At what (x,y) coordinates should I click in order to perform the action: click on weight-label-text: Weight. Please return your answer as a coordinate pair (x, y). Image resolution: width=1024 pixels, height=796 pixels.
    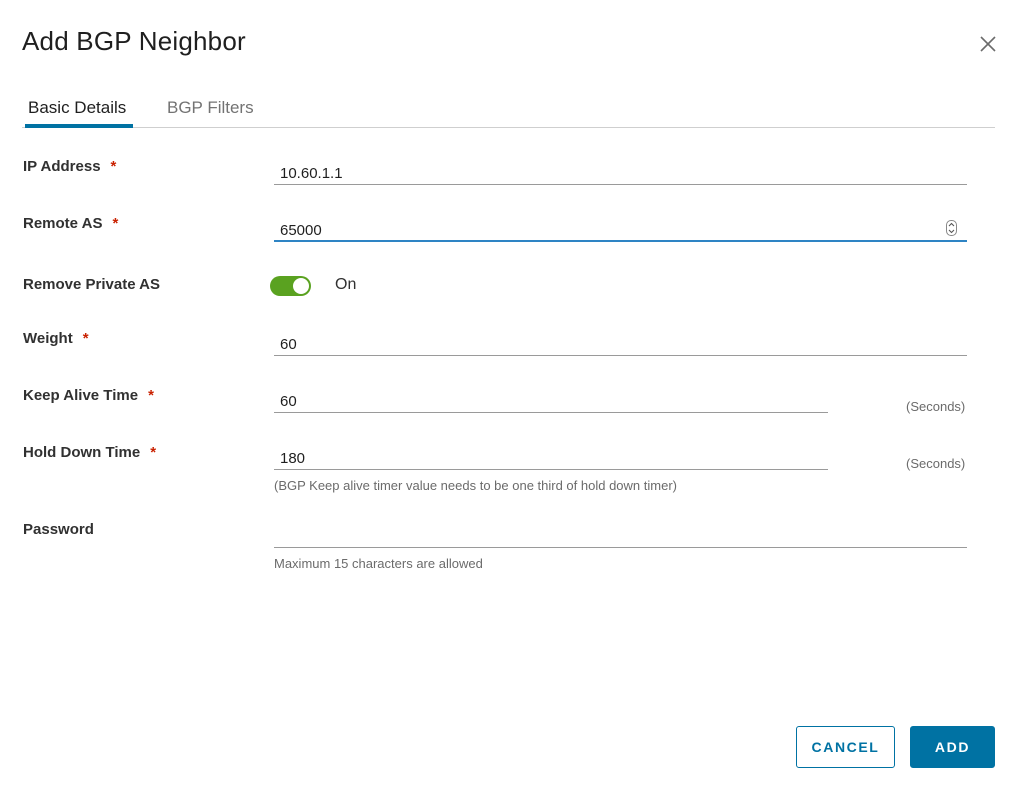
    Looking at the image, I should click on (48, 338).